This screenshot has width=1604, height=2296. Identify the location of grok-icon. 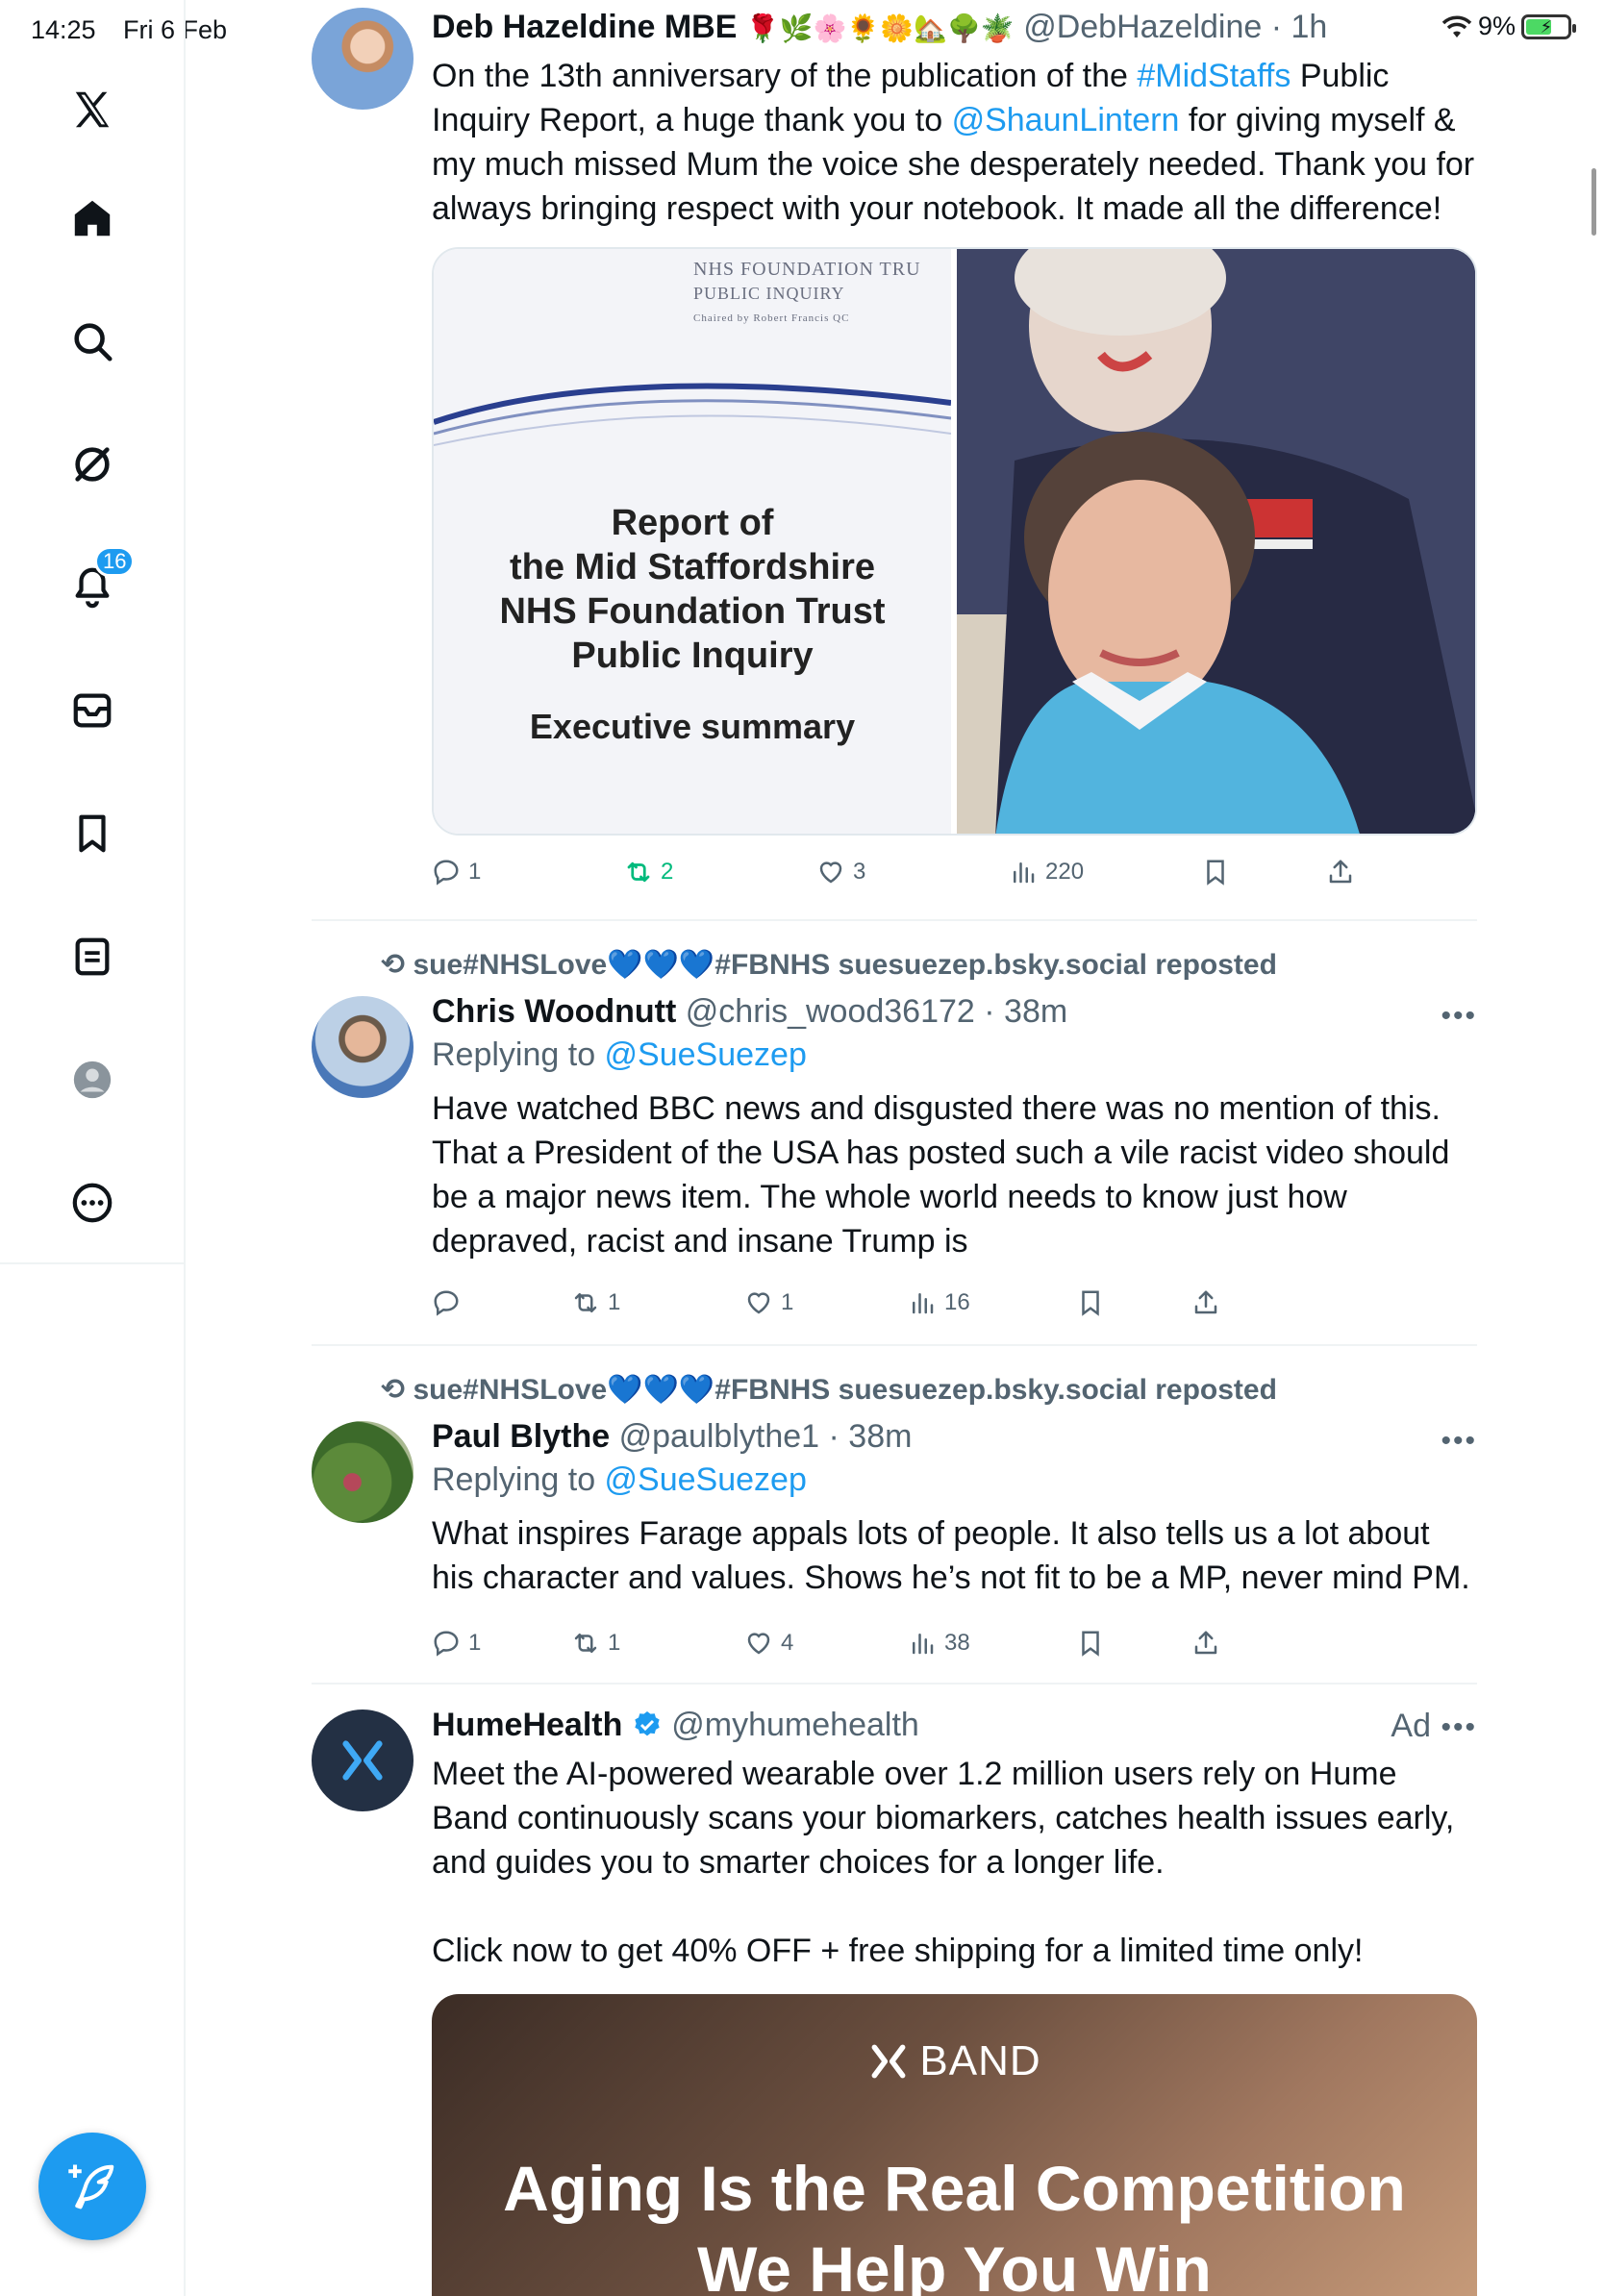
(92, 464).